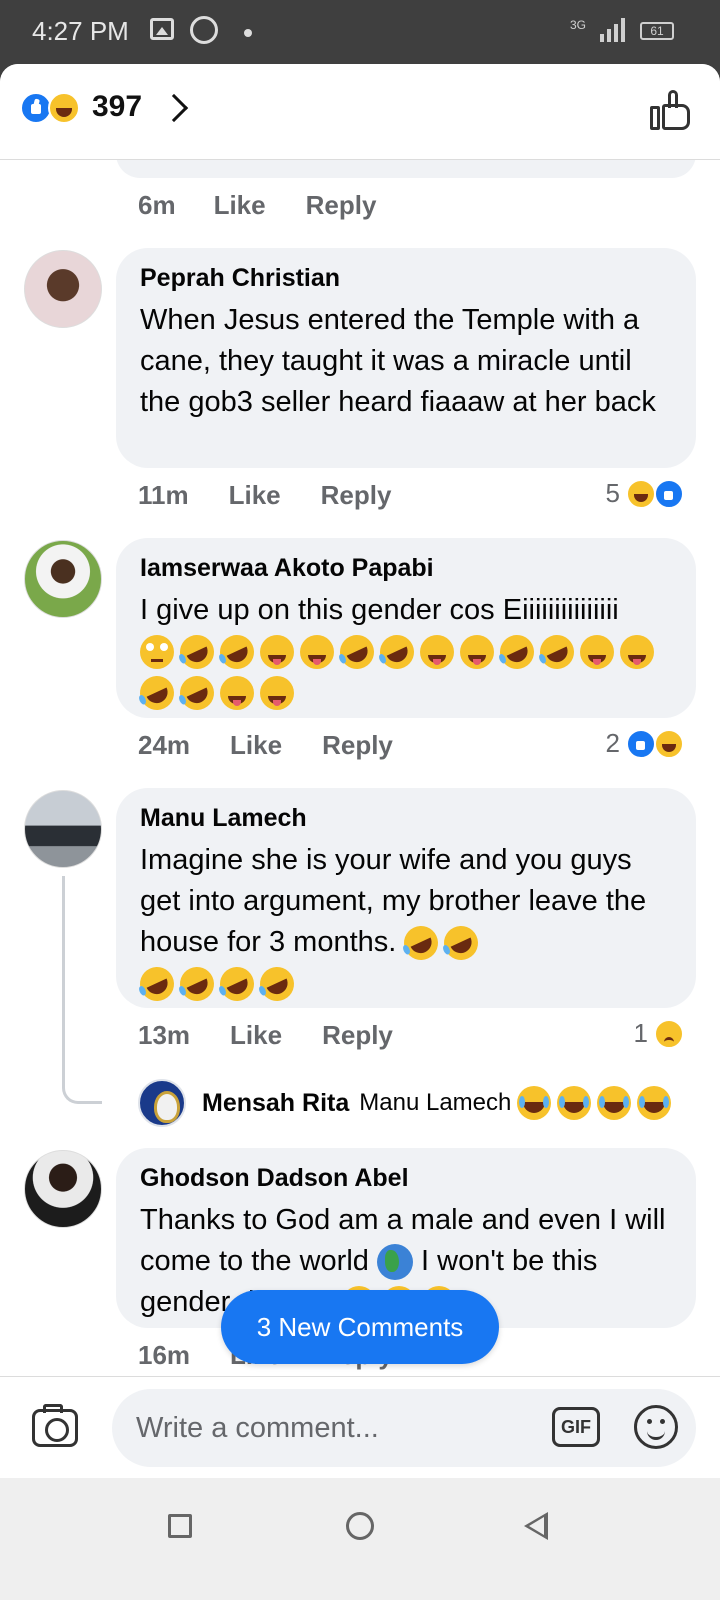 The height and width of the screenshot is (1600, 720). What do you see at coordinates (645, 743) in the screenshot?
I see `comment-reactions: 2` at bounding box center [645, 743].